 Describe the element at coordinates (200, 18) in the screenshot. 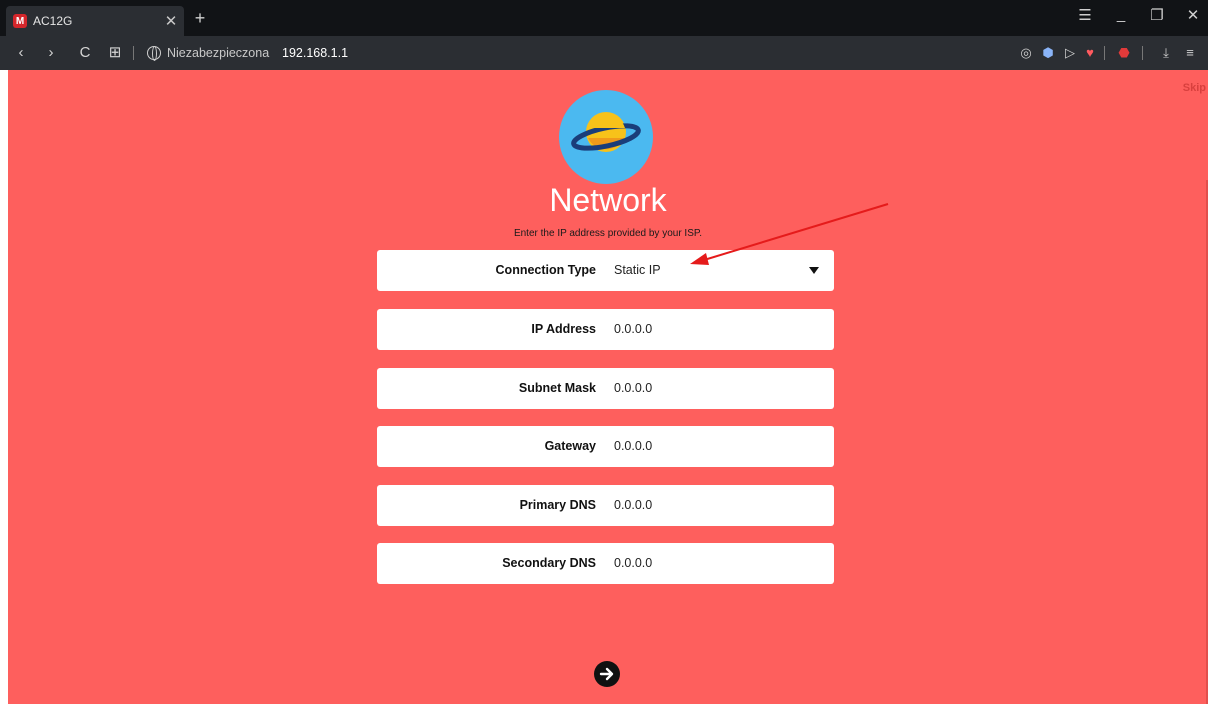

I see `new-tab-icon: +` at that location.